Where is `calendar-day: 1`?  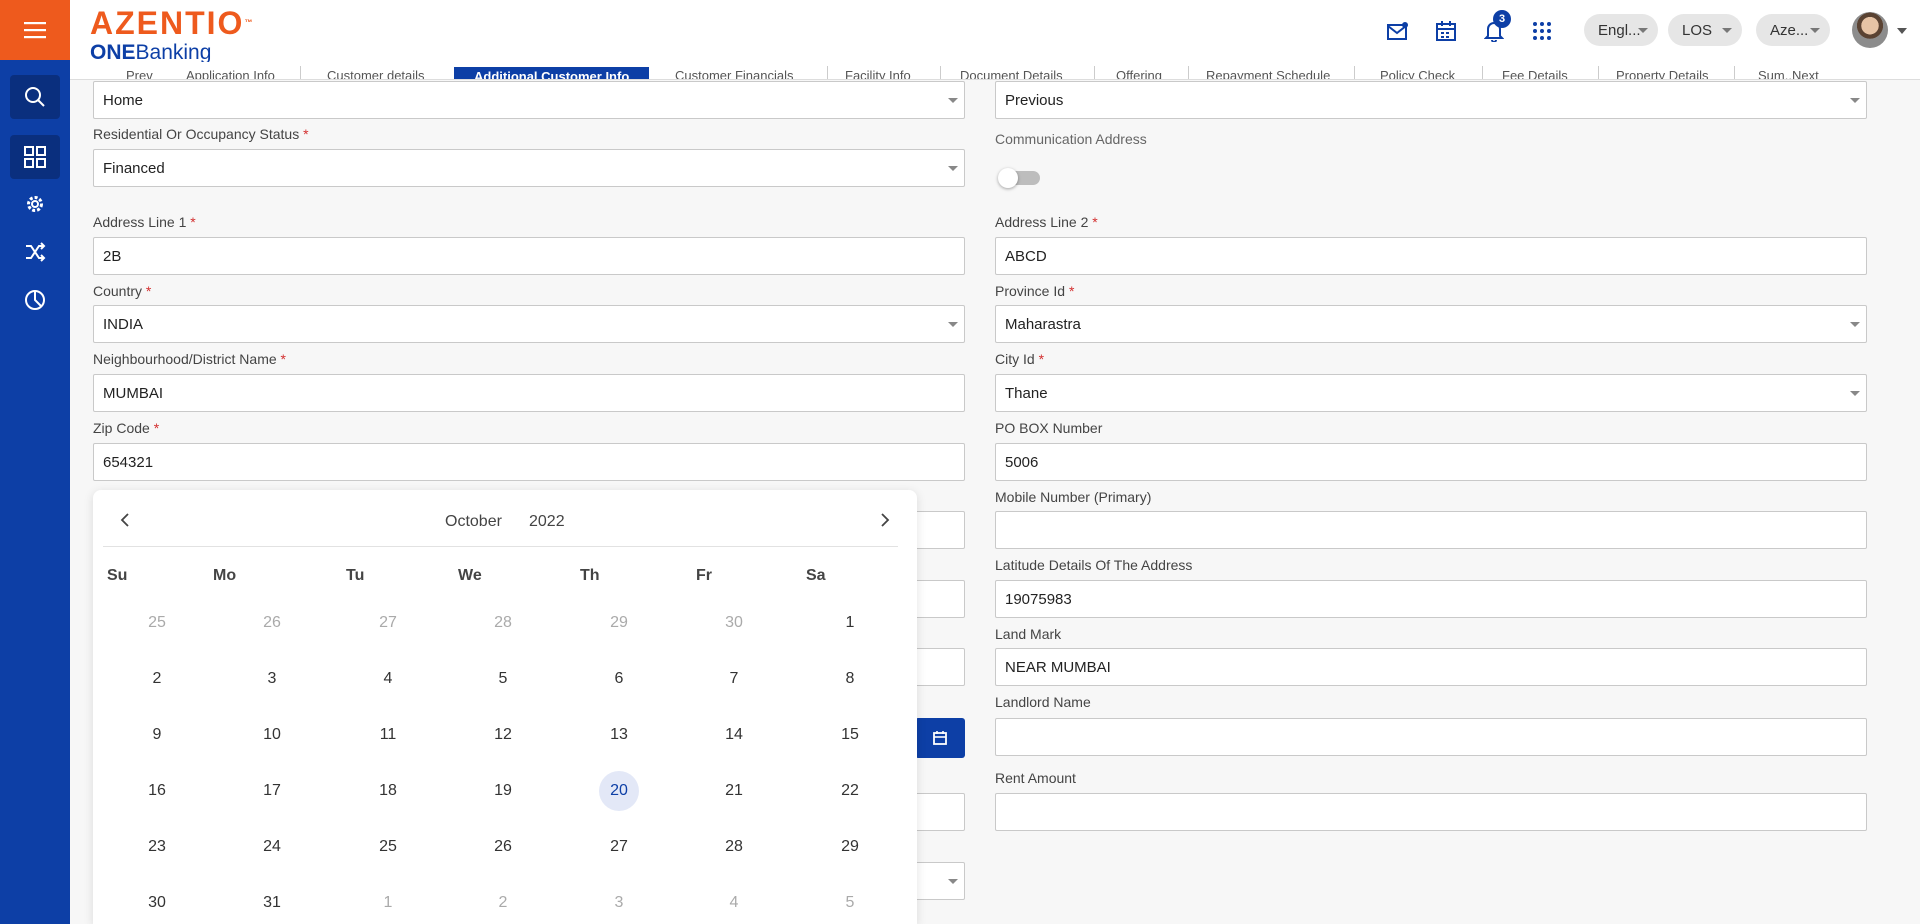 calendar-day: 1 is located at coordinates (850, 623).